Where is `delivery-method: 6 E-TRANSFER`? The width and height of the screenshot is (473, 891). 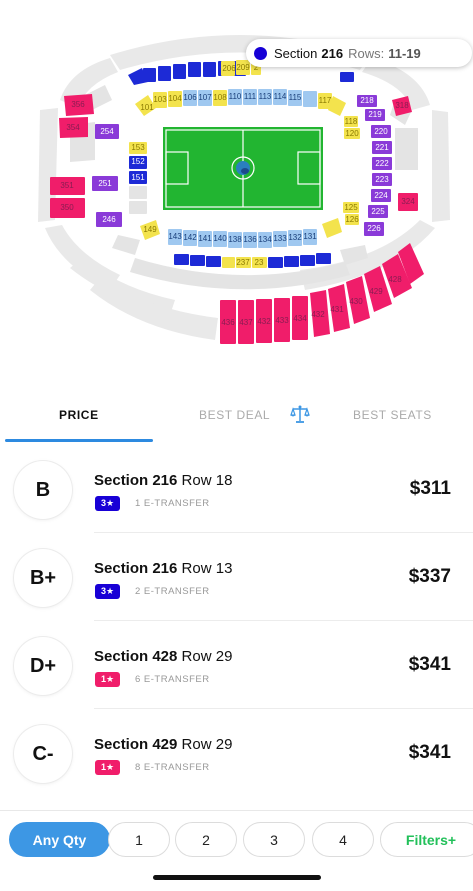
delivery-method: 6 E-TRANSFER is located at coordinates (172, 679).